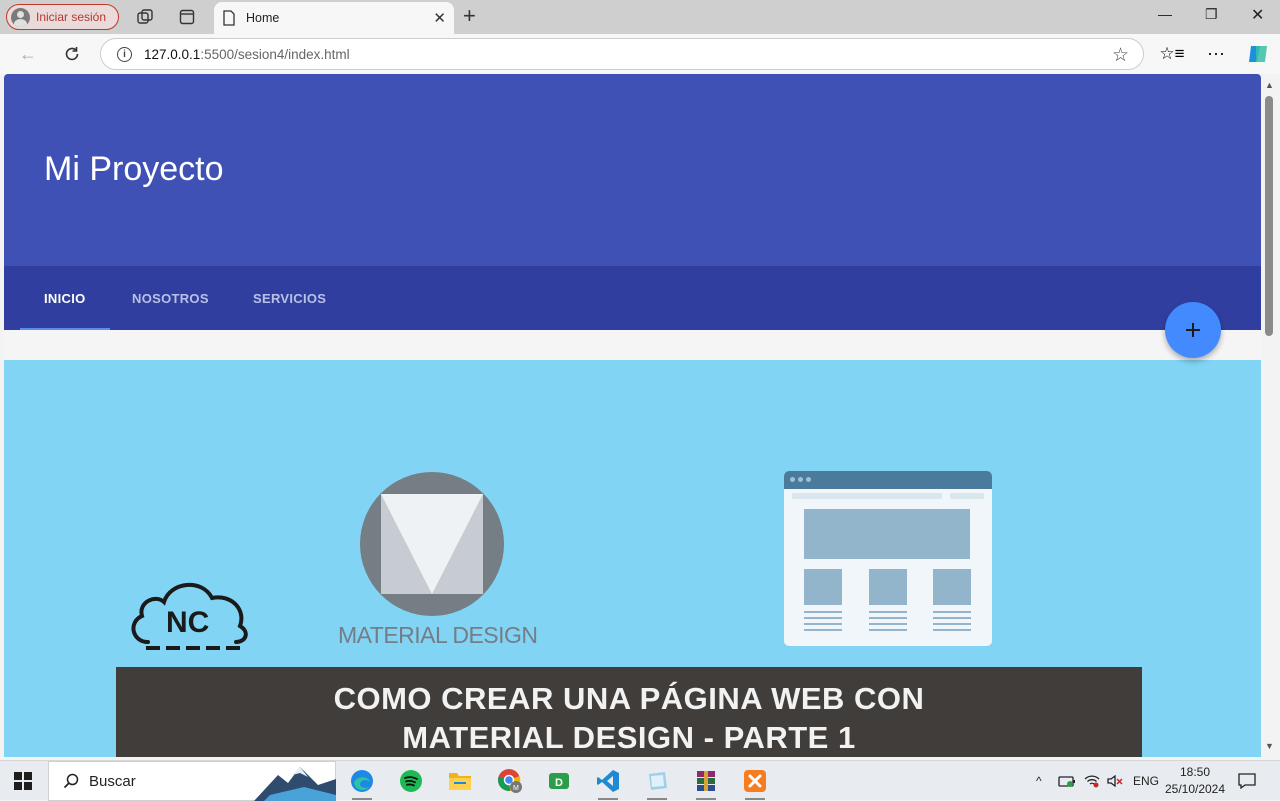 This screenshot has height=801, width=1280. I want to click on tab-servicios: SERVICIOS, so click(289, 298).